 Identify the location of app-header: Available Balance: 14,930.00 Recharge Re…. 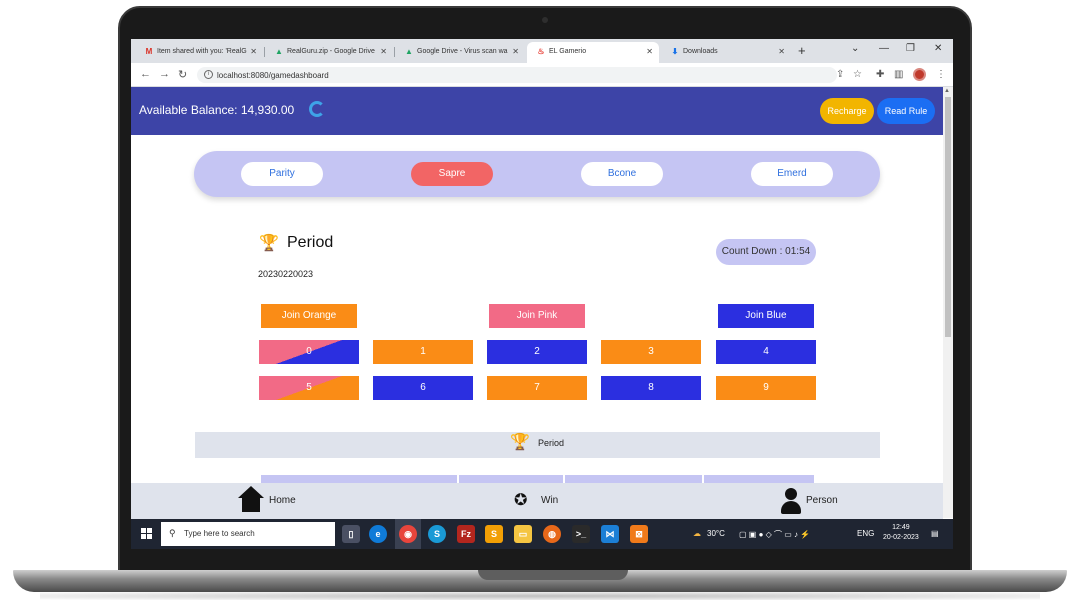
(537, 111).